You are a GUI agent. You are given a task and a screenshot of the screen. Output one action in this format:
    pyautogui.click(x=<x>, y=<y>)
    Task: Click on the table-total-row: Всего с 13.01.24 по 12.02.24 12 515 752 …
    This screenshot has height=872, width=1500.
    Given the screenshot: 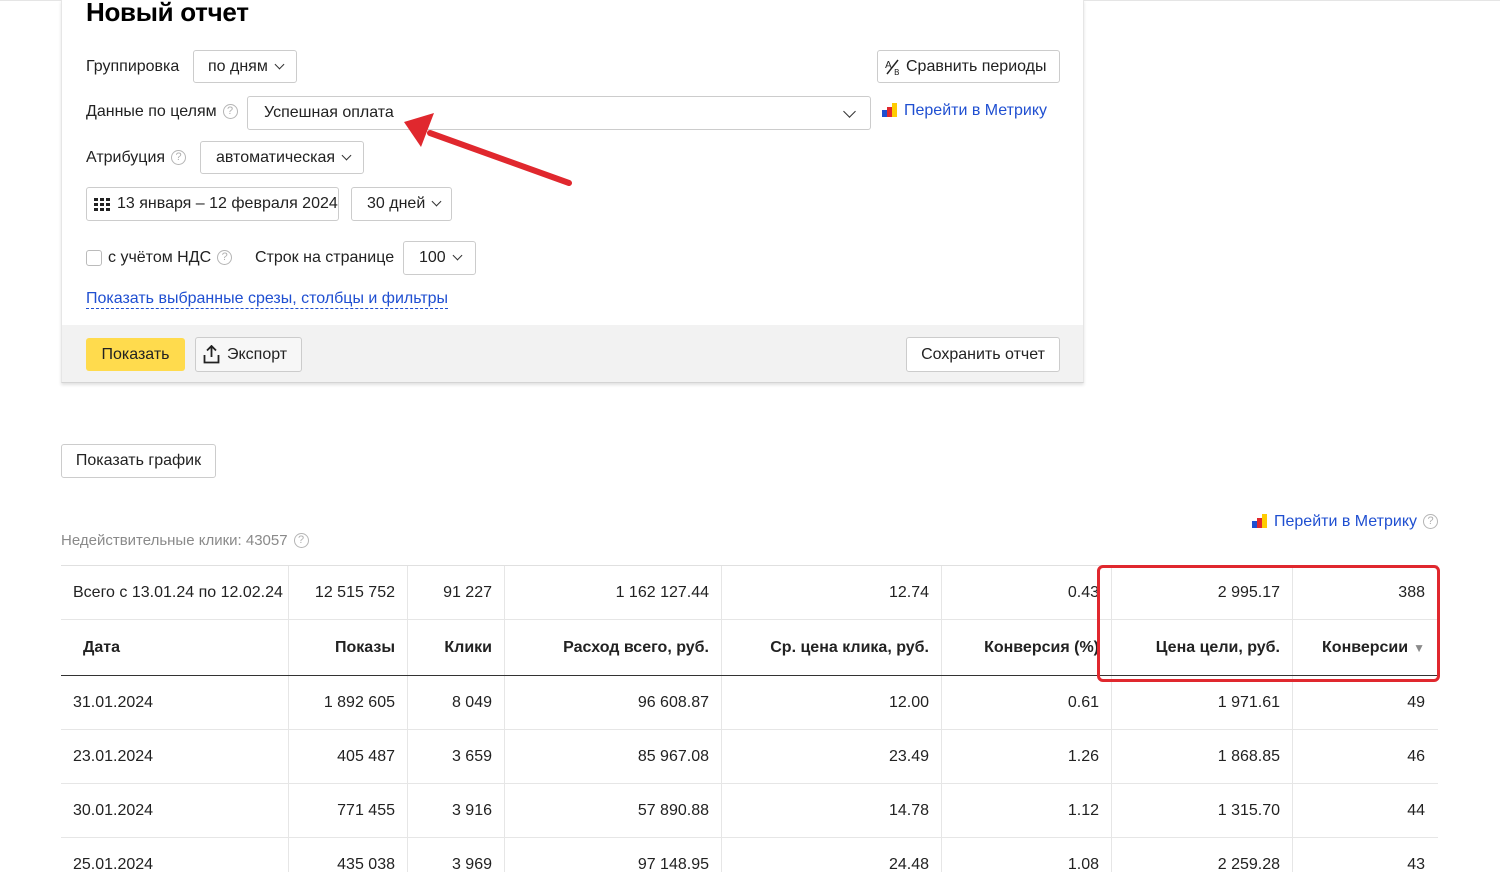 What is the action you would take?
    pyautogui.click(x=749, y=593)
    